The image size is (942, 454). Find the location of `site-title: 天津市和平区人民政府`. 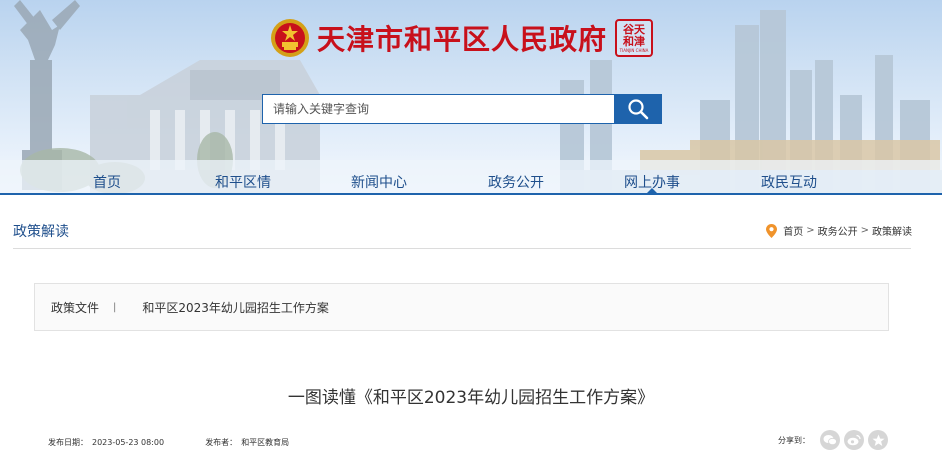

site-title: 天津市和平区人民政府 is located at coordinates (462, 39).